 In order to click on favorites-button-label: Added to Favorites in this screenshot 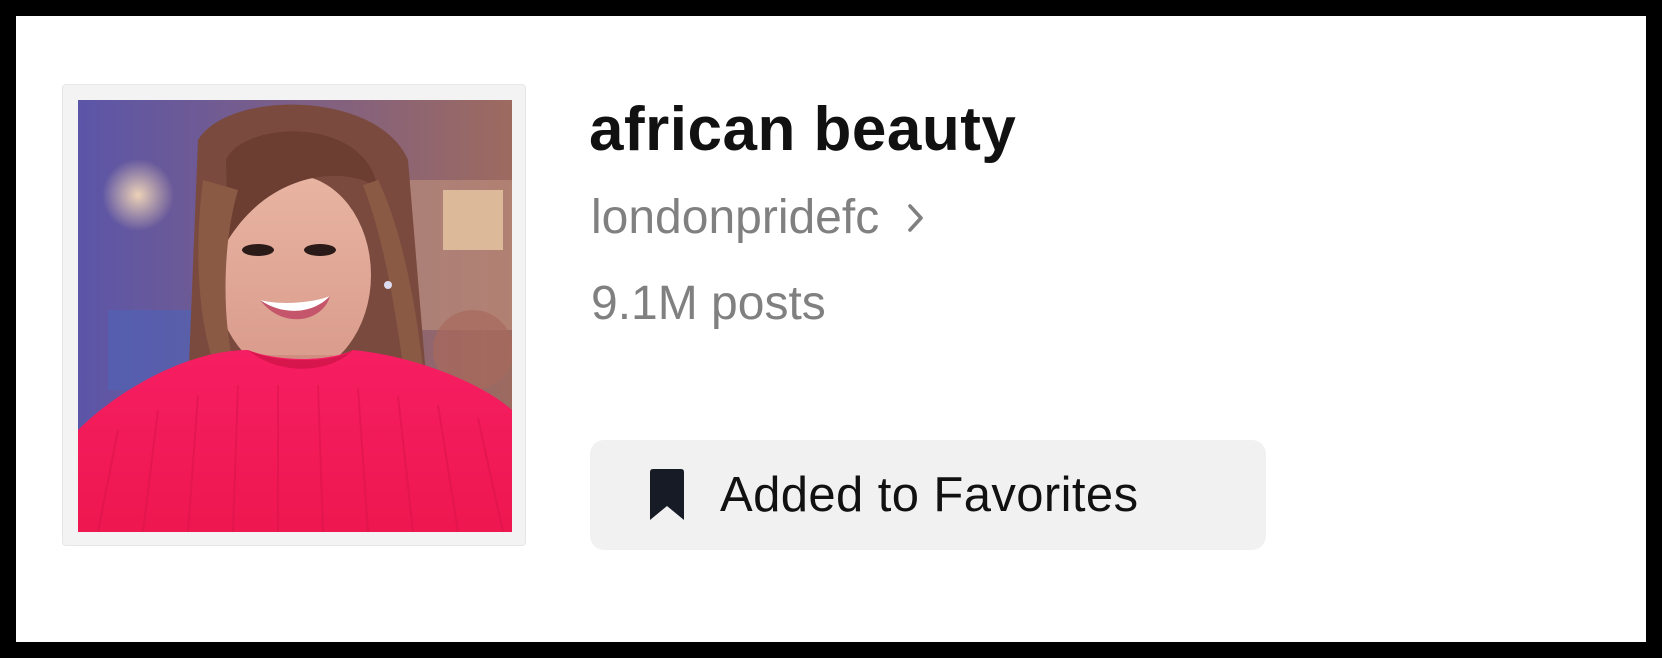, I will do `click(929, 495)`.